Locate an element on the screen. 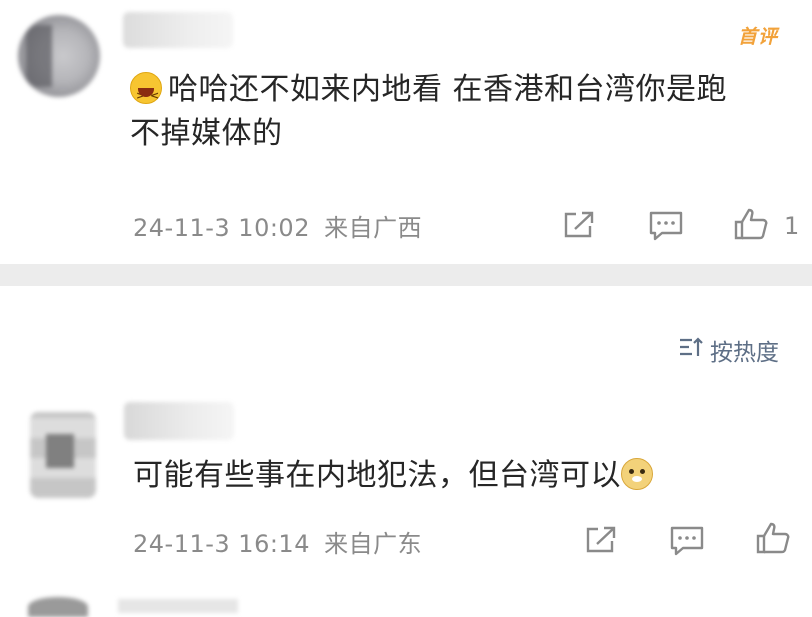 This screenshot has height=617, width=812. comment-text: 哈哈还不如来内地看 在香港和台湾你是跑 不掉媒体的 is located at coordinates (470, 112).